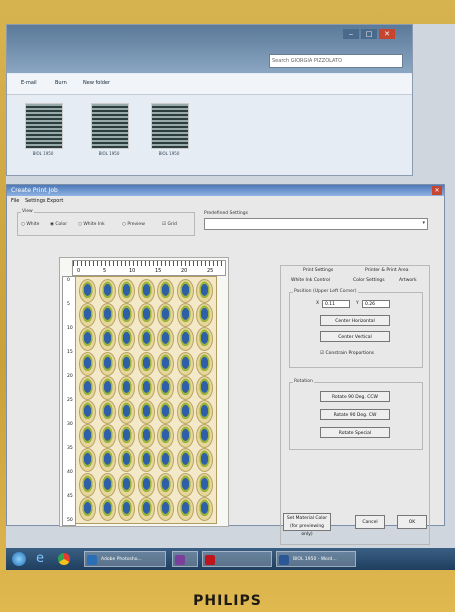 The height and width of the screenshot is (612, 455). I want to click on taskbar-item-acrobat, so click(237, 559).